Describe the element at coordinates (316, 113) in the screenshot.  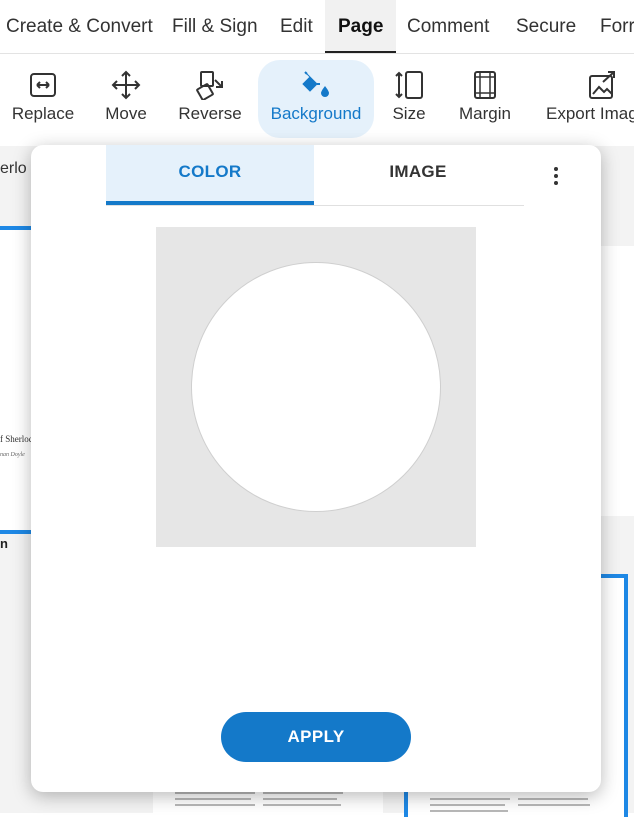
I see `background-label: Background` at that location.